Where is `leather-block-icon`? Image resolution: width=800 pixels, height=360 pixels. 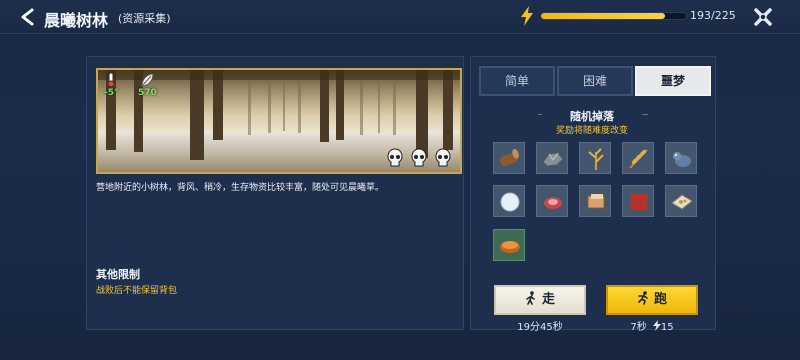 leather-block-icon is located at coordinates (595, 201).